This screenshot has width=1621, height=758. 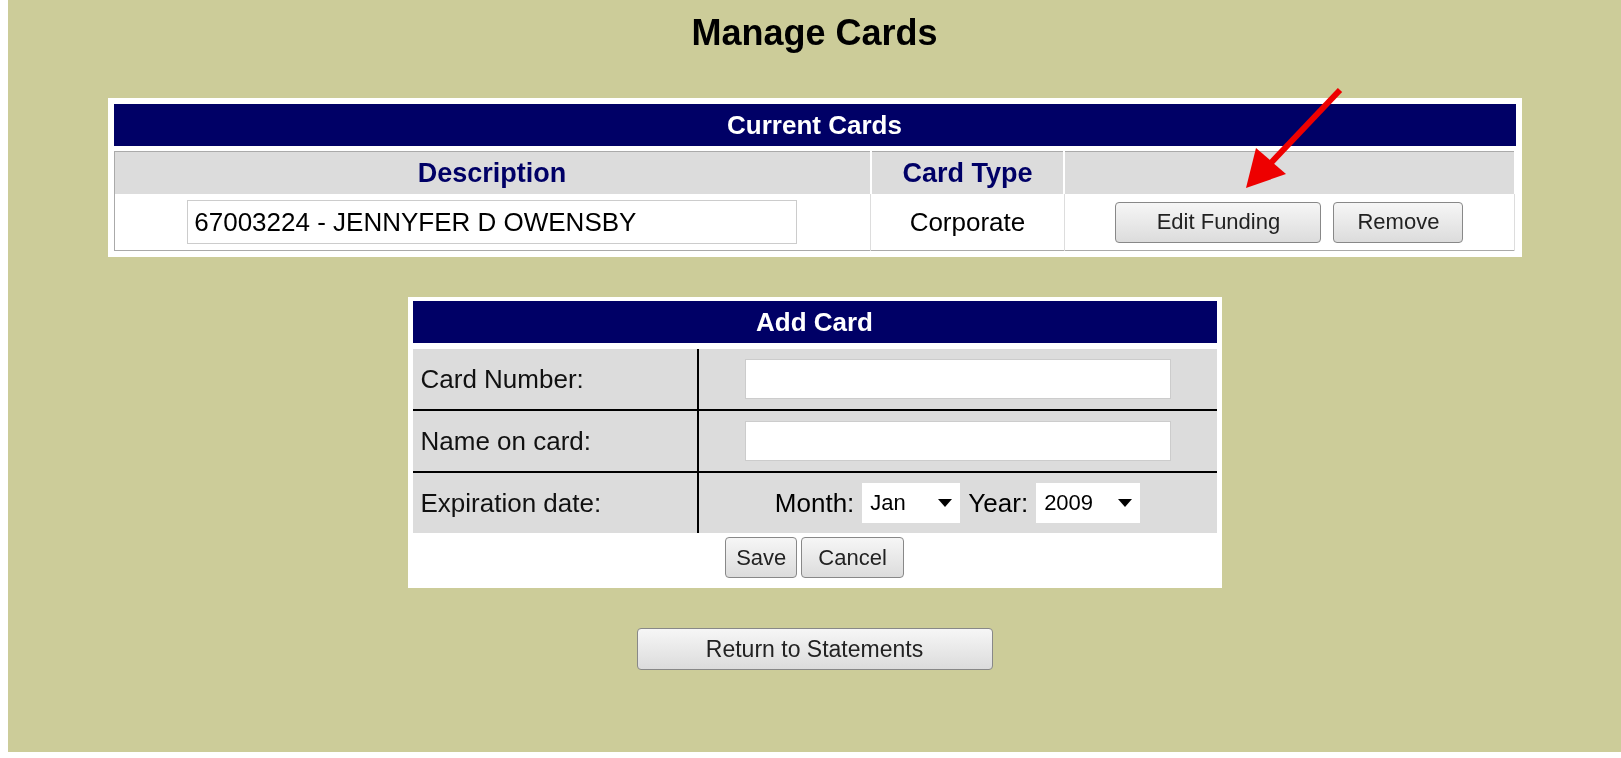 I want to click on field-label: Year:, so click(x=998, y=503).